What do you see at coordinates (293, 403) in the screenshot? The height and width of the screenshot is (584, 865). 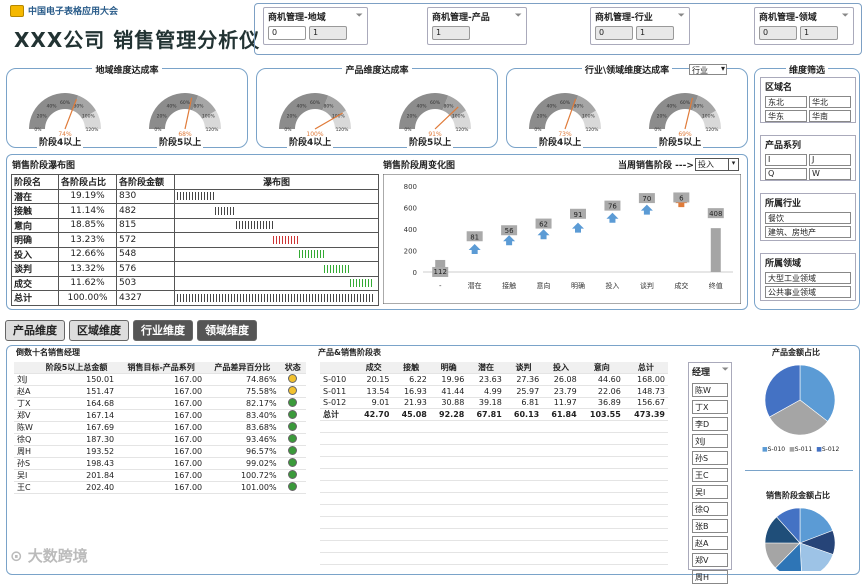 I see `status-dot` at bounding box center [293, 403].